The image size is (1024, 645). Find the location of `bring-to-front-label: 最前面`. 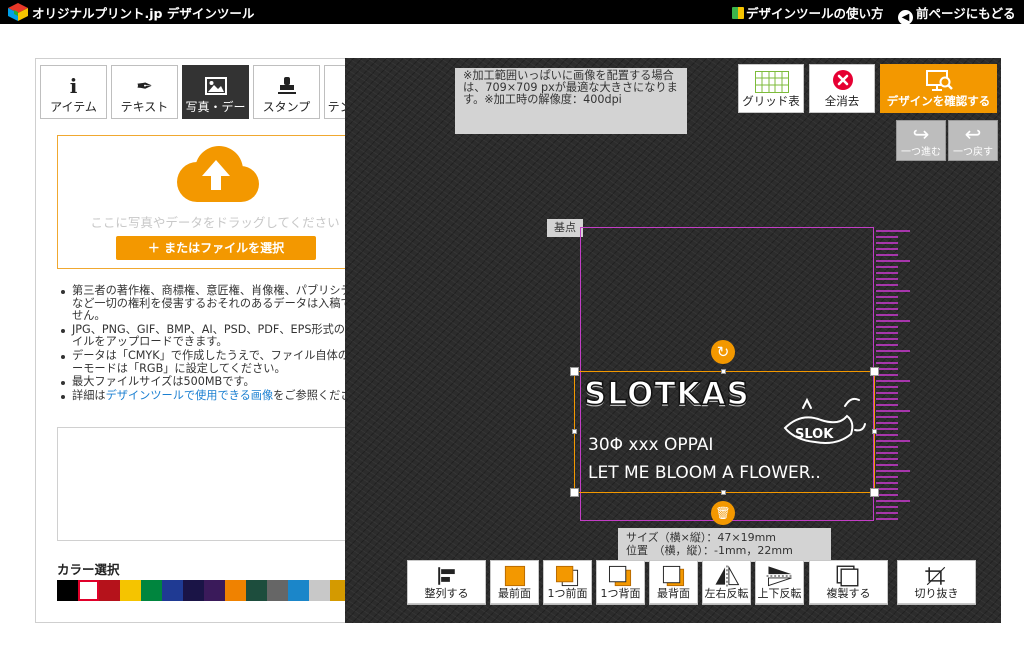

bring-to-front-label: 最前面 is located at coordinates (514, 593).